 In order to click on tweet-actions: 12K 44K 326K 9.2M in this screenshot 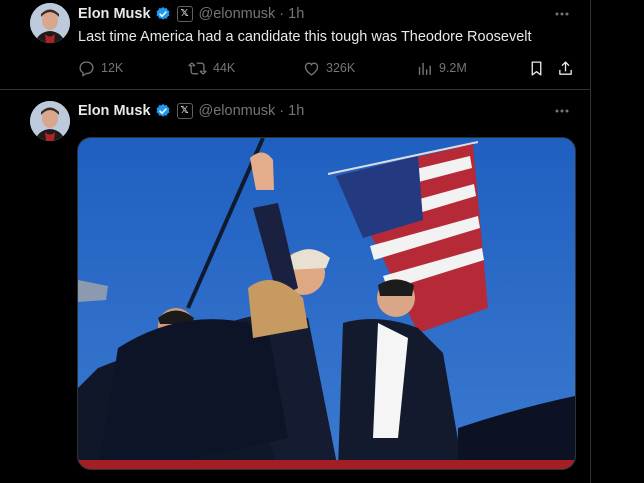, I will do `click(328, 68)`.